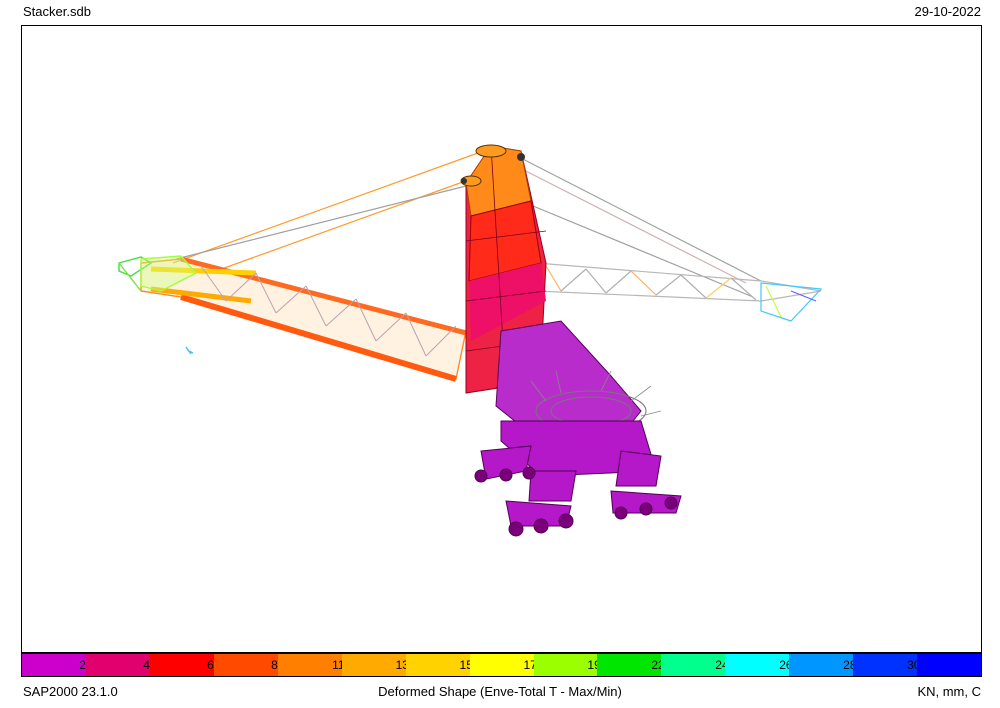  Describe the element at coordinates (57, 11) in the screenshot. I see `file-name: Stacker.sdb` at that location.